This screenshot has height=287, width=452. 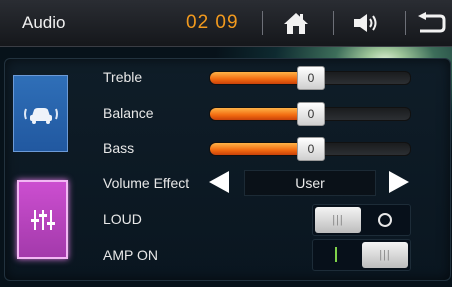 What do you see at coordinates (212, 22) in the screenshot?
I see `clock: 02 09` at bounding box center [212, 22].